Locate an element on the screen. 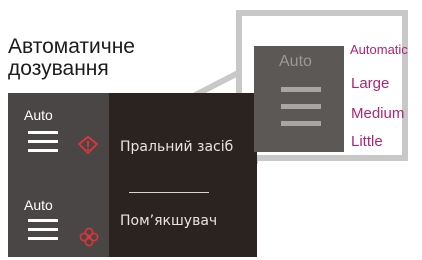  detergent-level-bars is located at coordinates (43, 144).